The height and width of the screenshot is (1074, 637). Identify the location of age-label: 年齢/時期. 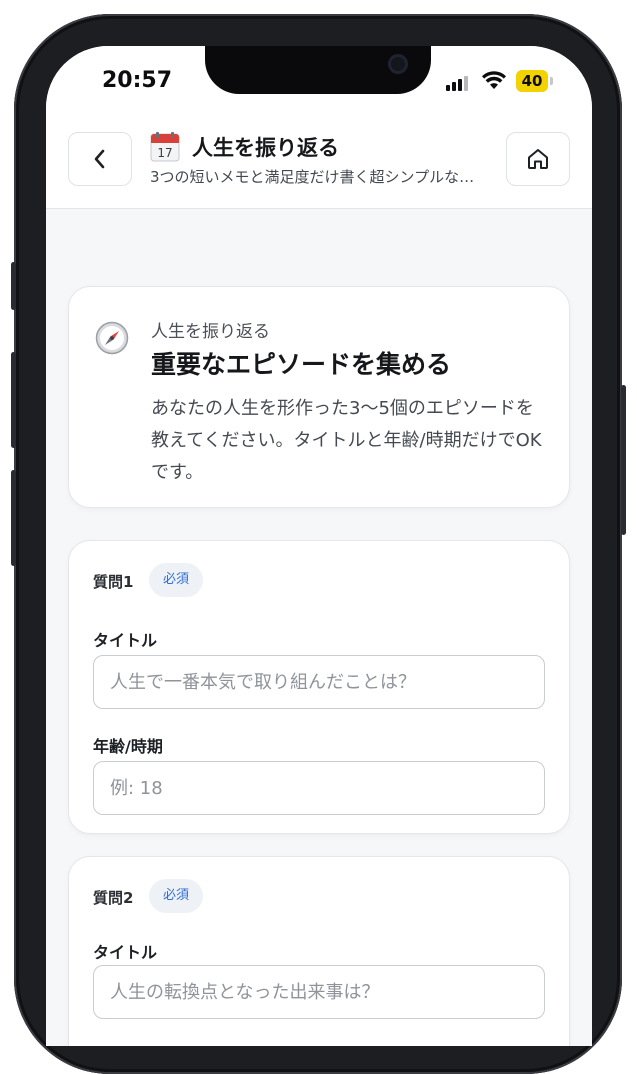
(128, 746).